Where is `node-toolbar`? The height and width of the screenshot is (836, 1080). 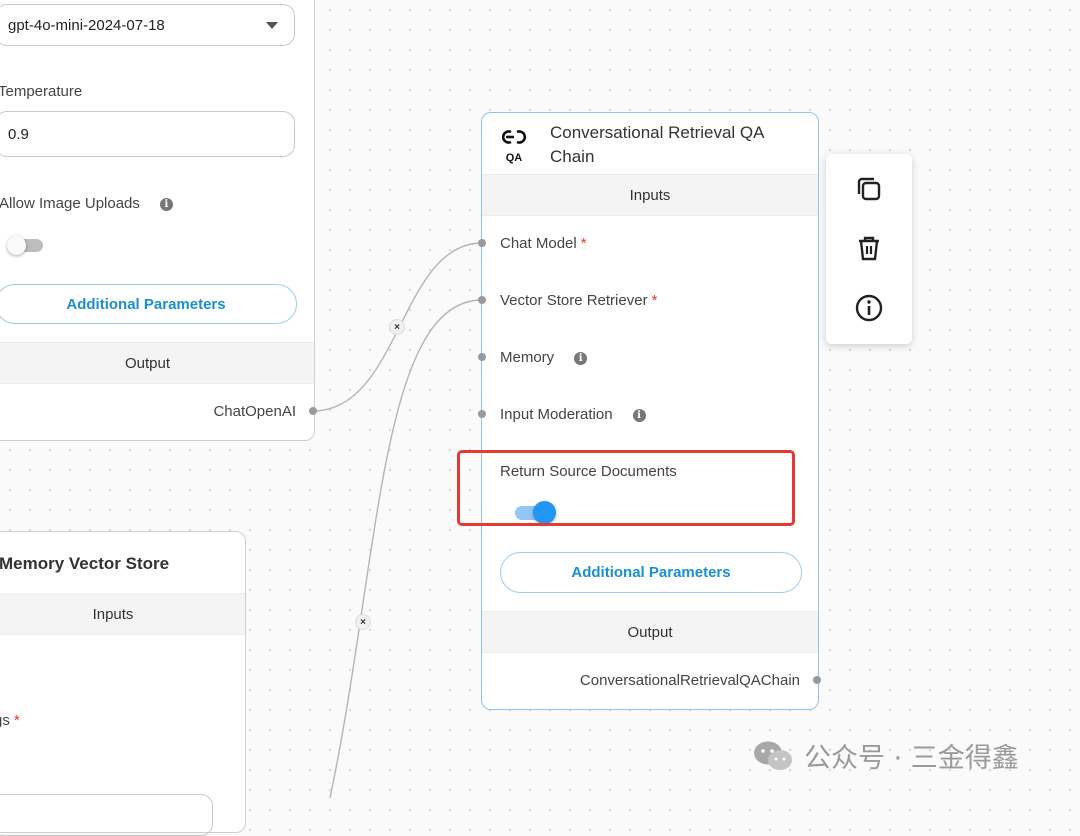 node-toolbar is located at coordinates (869, 249).